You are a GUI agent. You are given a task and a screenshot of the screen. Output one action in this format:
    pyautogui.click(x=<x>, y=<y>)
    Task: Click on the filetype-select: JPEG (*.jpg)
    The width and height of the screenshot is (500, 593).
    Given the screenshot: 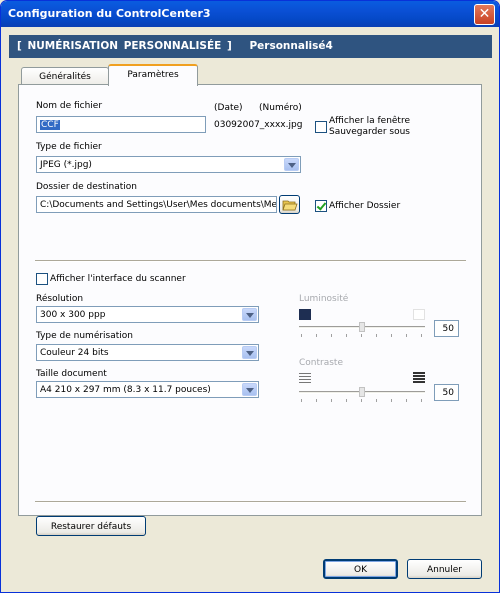 What is the action you would take?
    pyautogui.click(x=168, y=164)
    